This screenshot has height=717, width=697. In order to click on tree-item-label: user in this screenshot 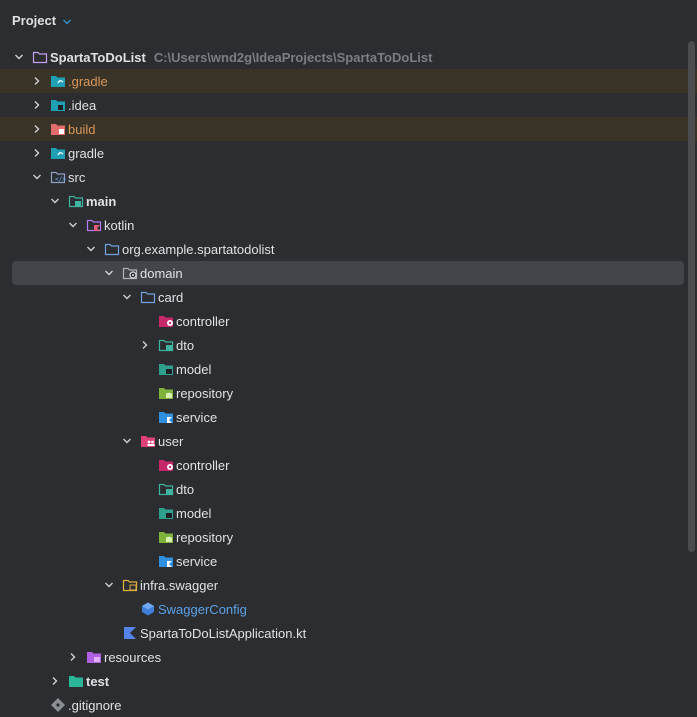, I will do `click(171, 441)`.